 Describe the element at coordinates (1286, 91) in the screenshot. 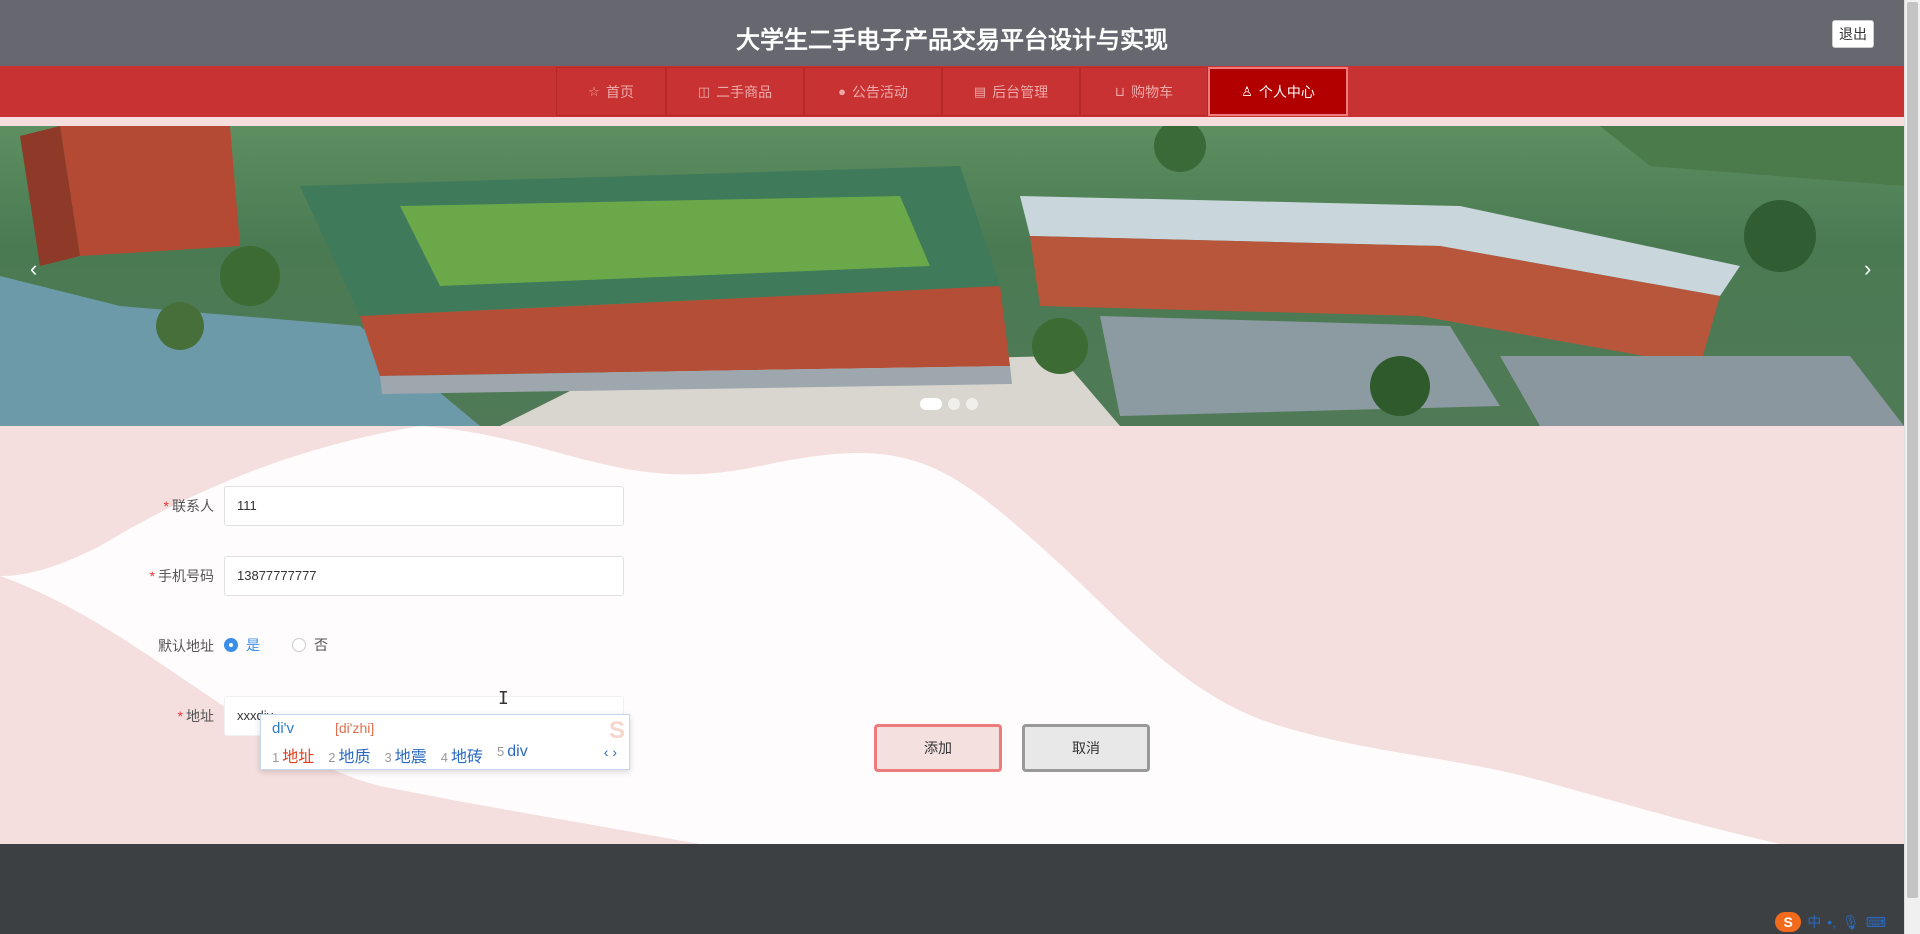

I see `nav-item-label: 个人中心` at that location.